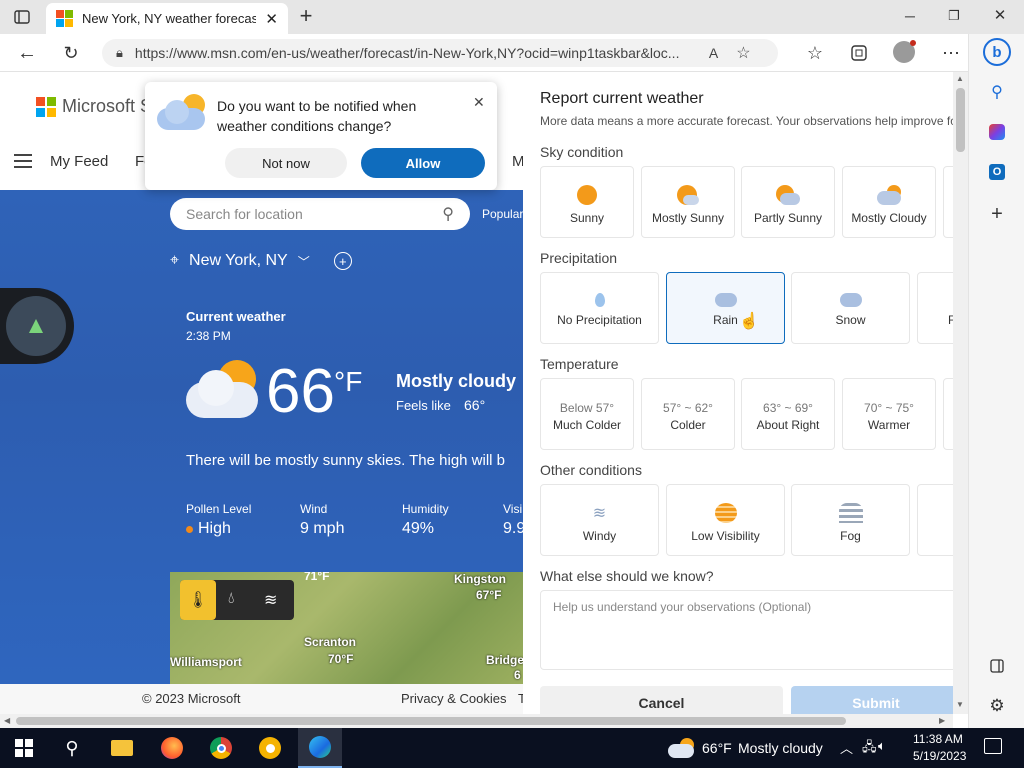  I want to click on network-icon: 🖧︎, so click(869, 749).